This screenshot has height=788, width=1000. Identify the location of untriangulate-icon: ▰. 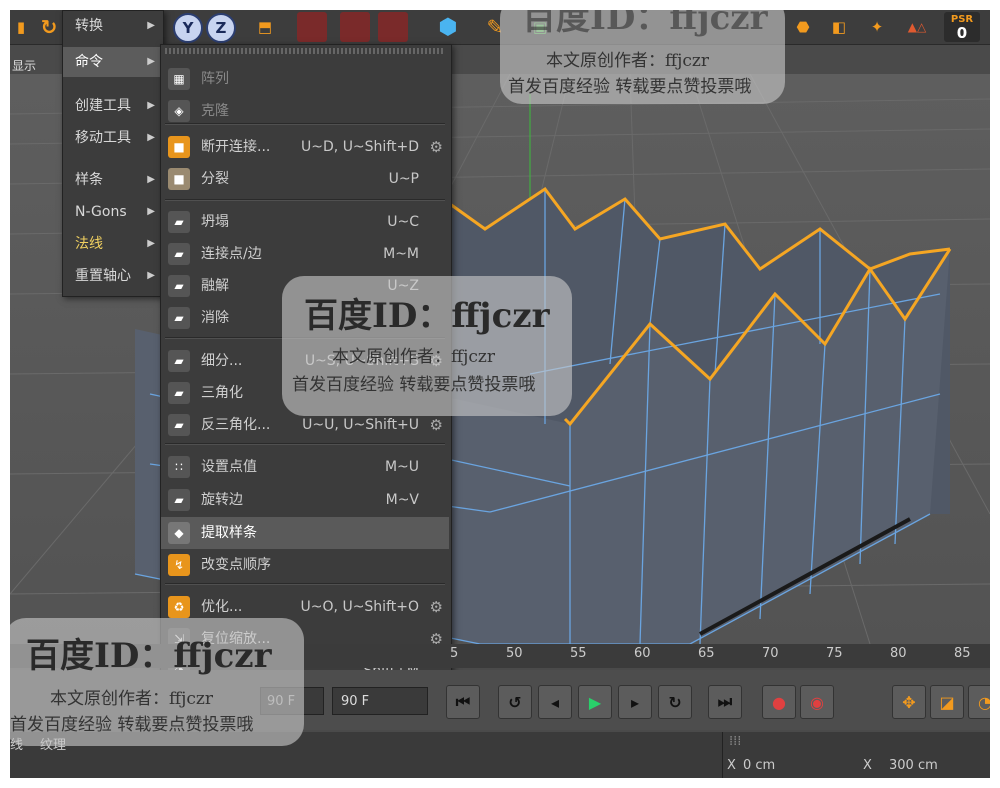
(179, 425).